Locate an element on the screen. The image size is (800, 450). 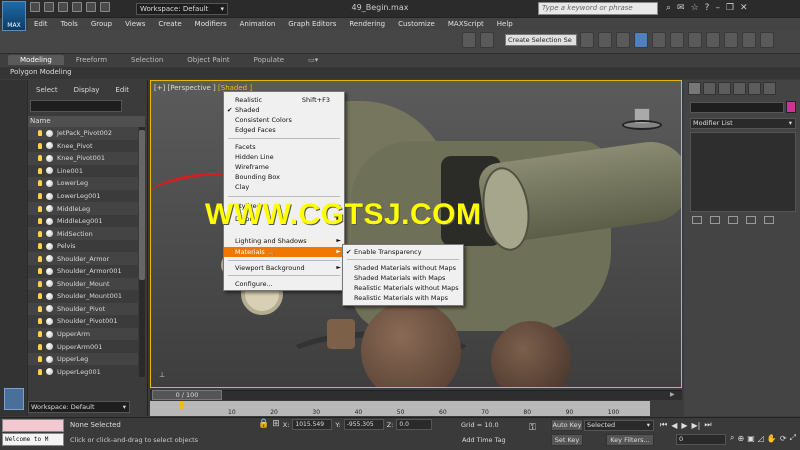
render-teapot-icon is located at coordinates (767, 40).